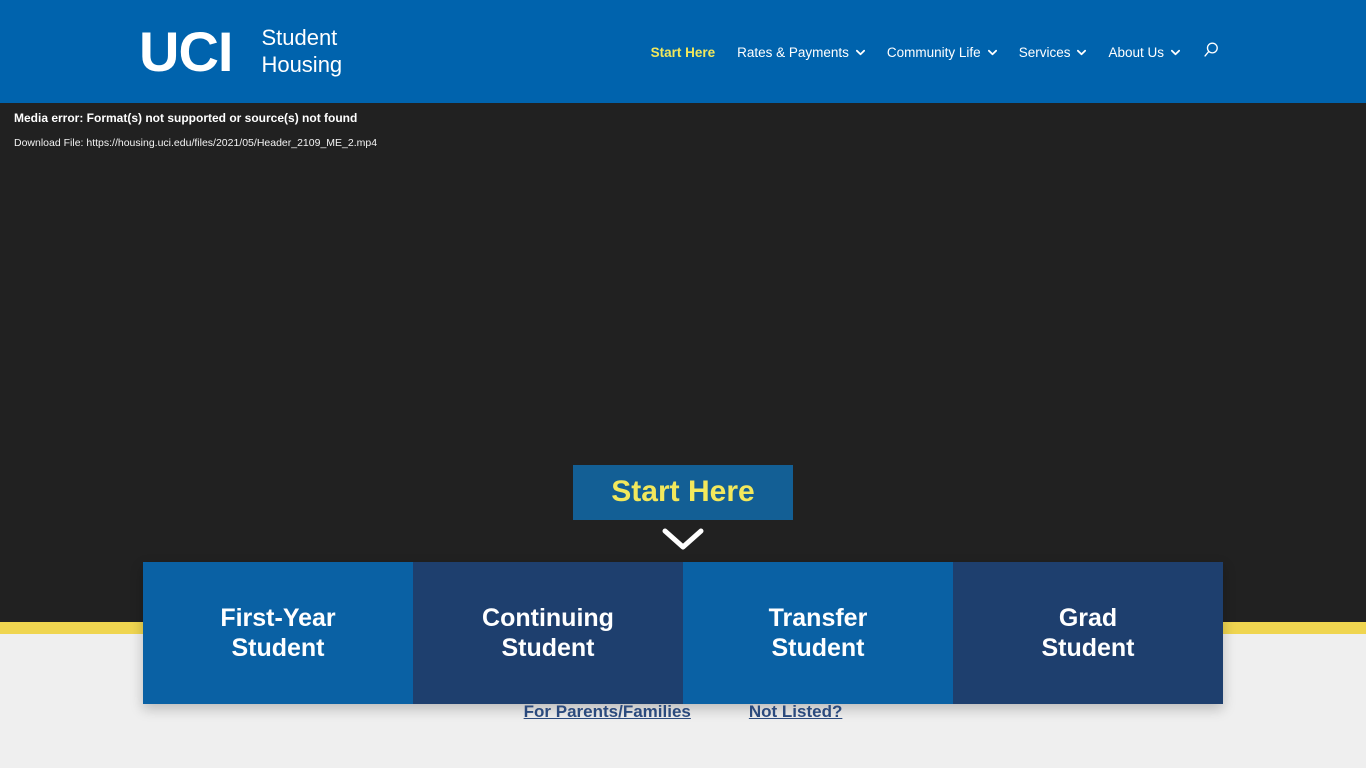  I want to click on card-first-year-student: First-Year Student, so click(278, 633).